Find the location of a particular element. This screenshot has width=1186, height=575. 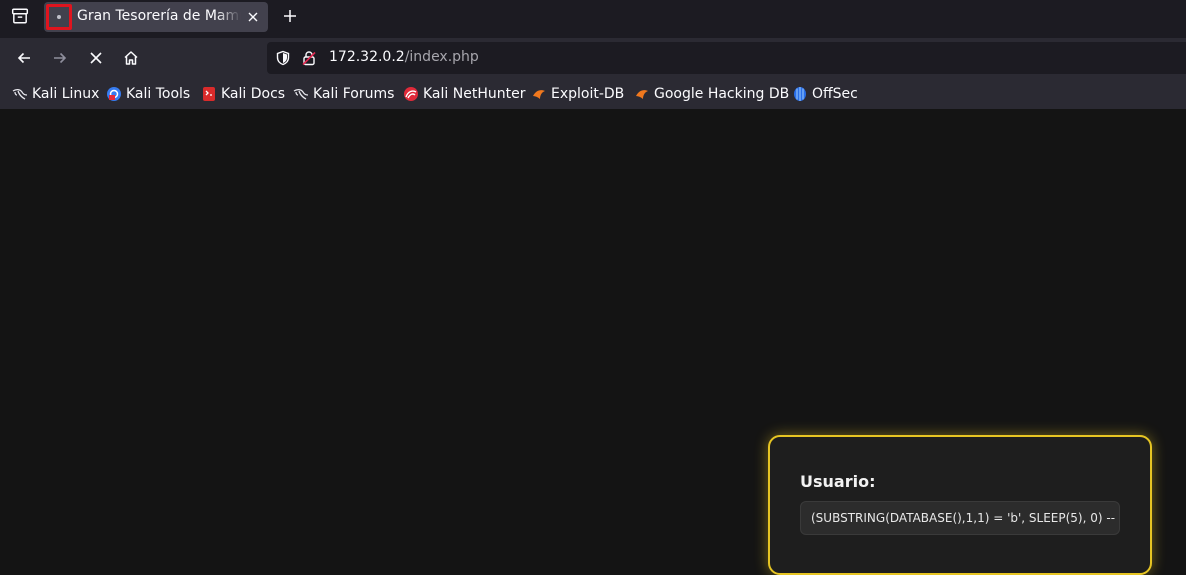

stop-loading-button is located at coordinates (96, 58).